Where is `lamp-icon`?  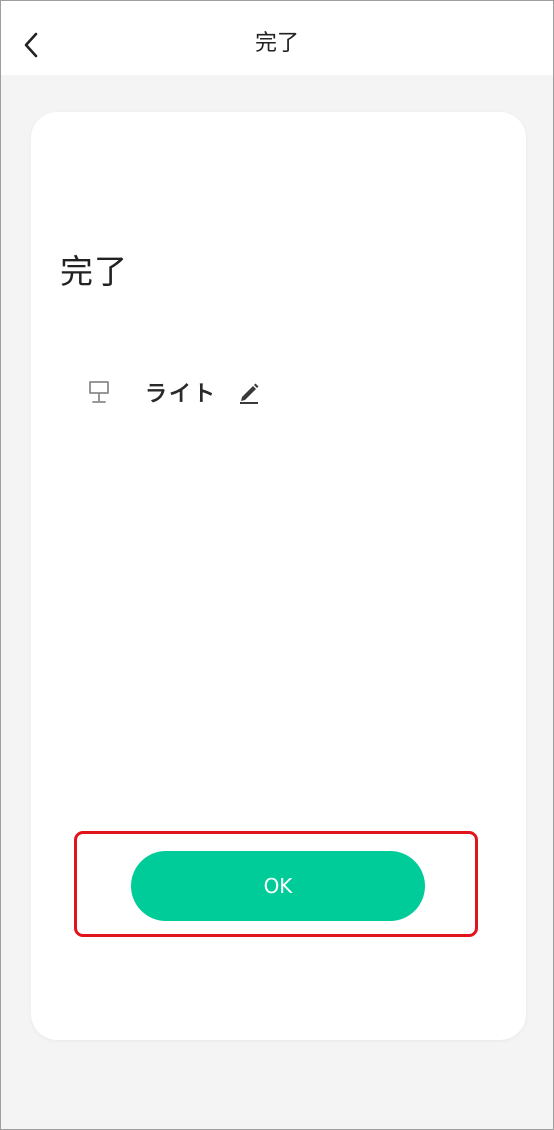
lamp-icon is located at coordinates (99, 392).